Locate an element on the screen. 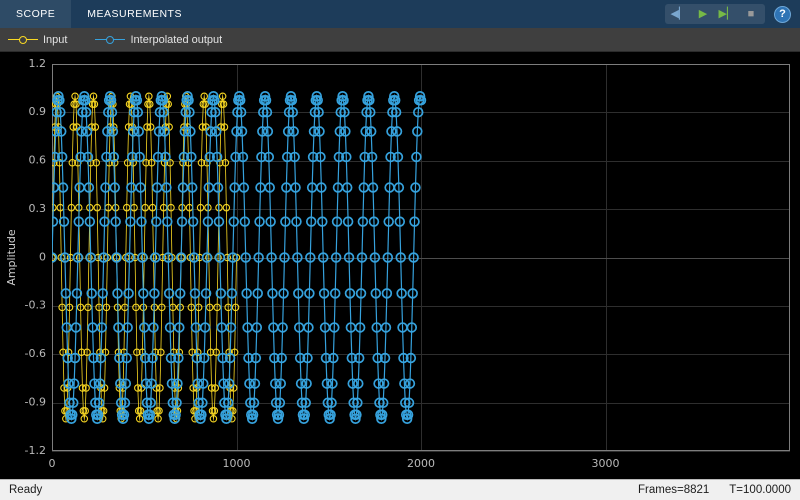 The height and width of the screenshot is (500, 800). step-back-icon: ◀▏ is located at coordinates (679, 13).